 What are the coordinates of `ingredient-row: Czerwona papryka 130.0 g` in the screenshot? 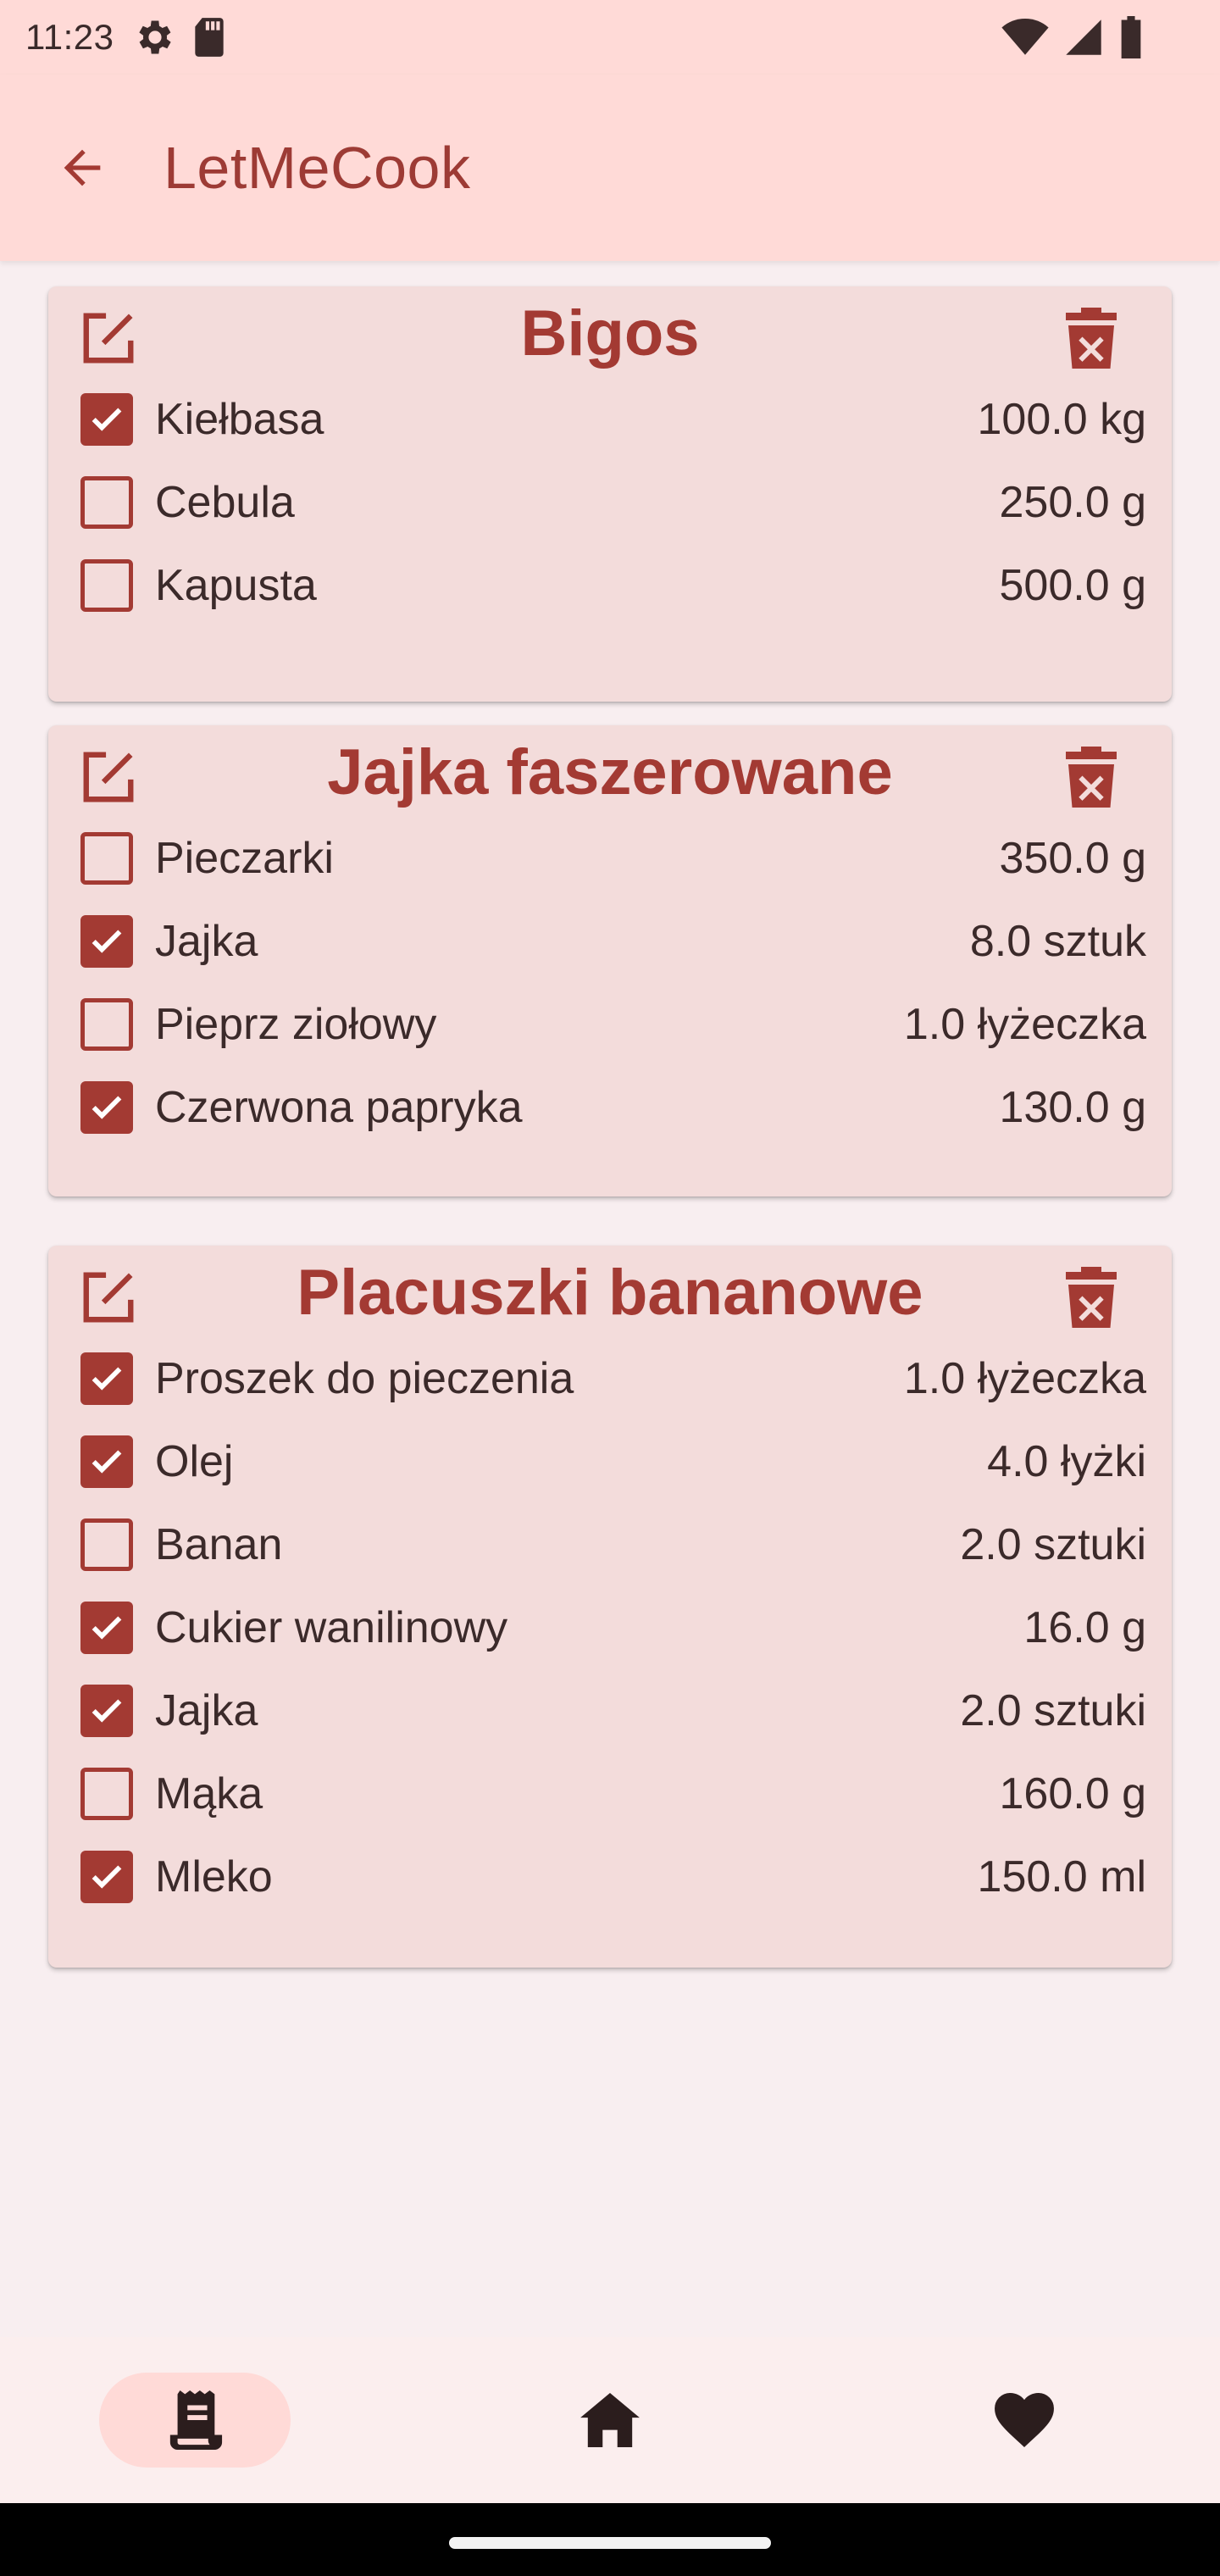 It's located at (610, 1107).